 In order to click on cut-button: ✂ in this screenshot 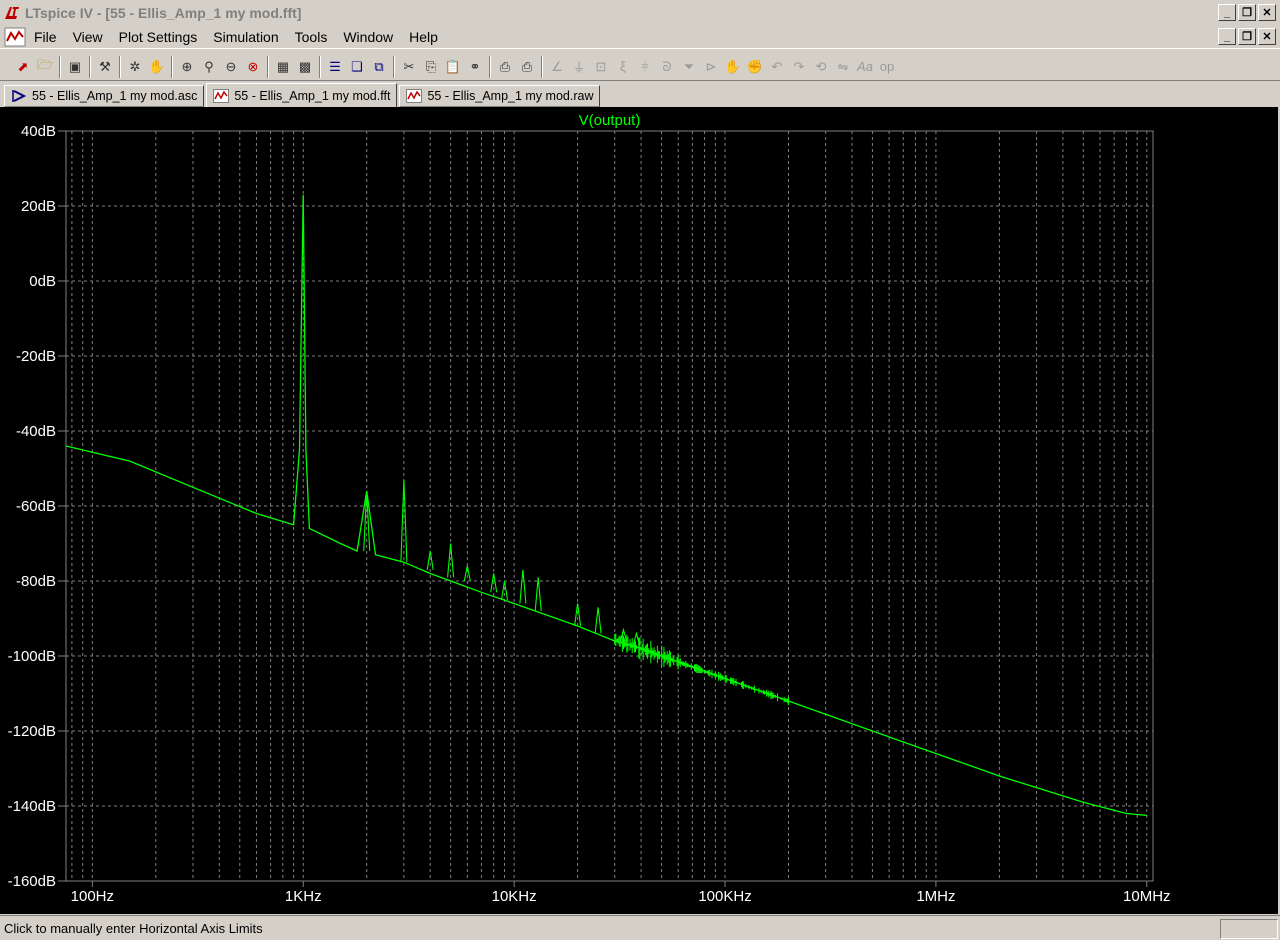, I will do `click(409, 67)`.